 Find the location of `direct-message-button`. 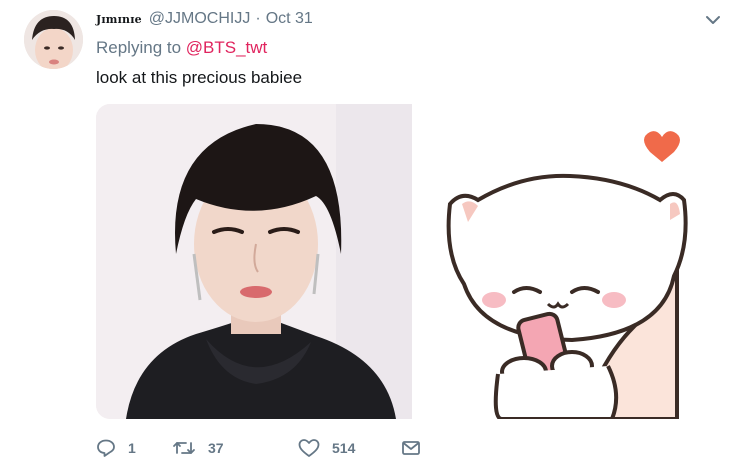

direct-message-button is located at coordinates (411, 448).